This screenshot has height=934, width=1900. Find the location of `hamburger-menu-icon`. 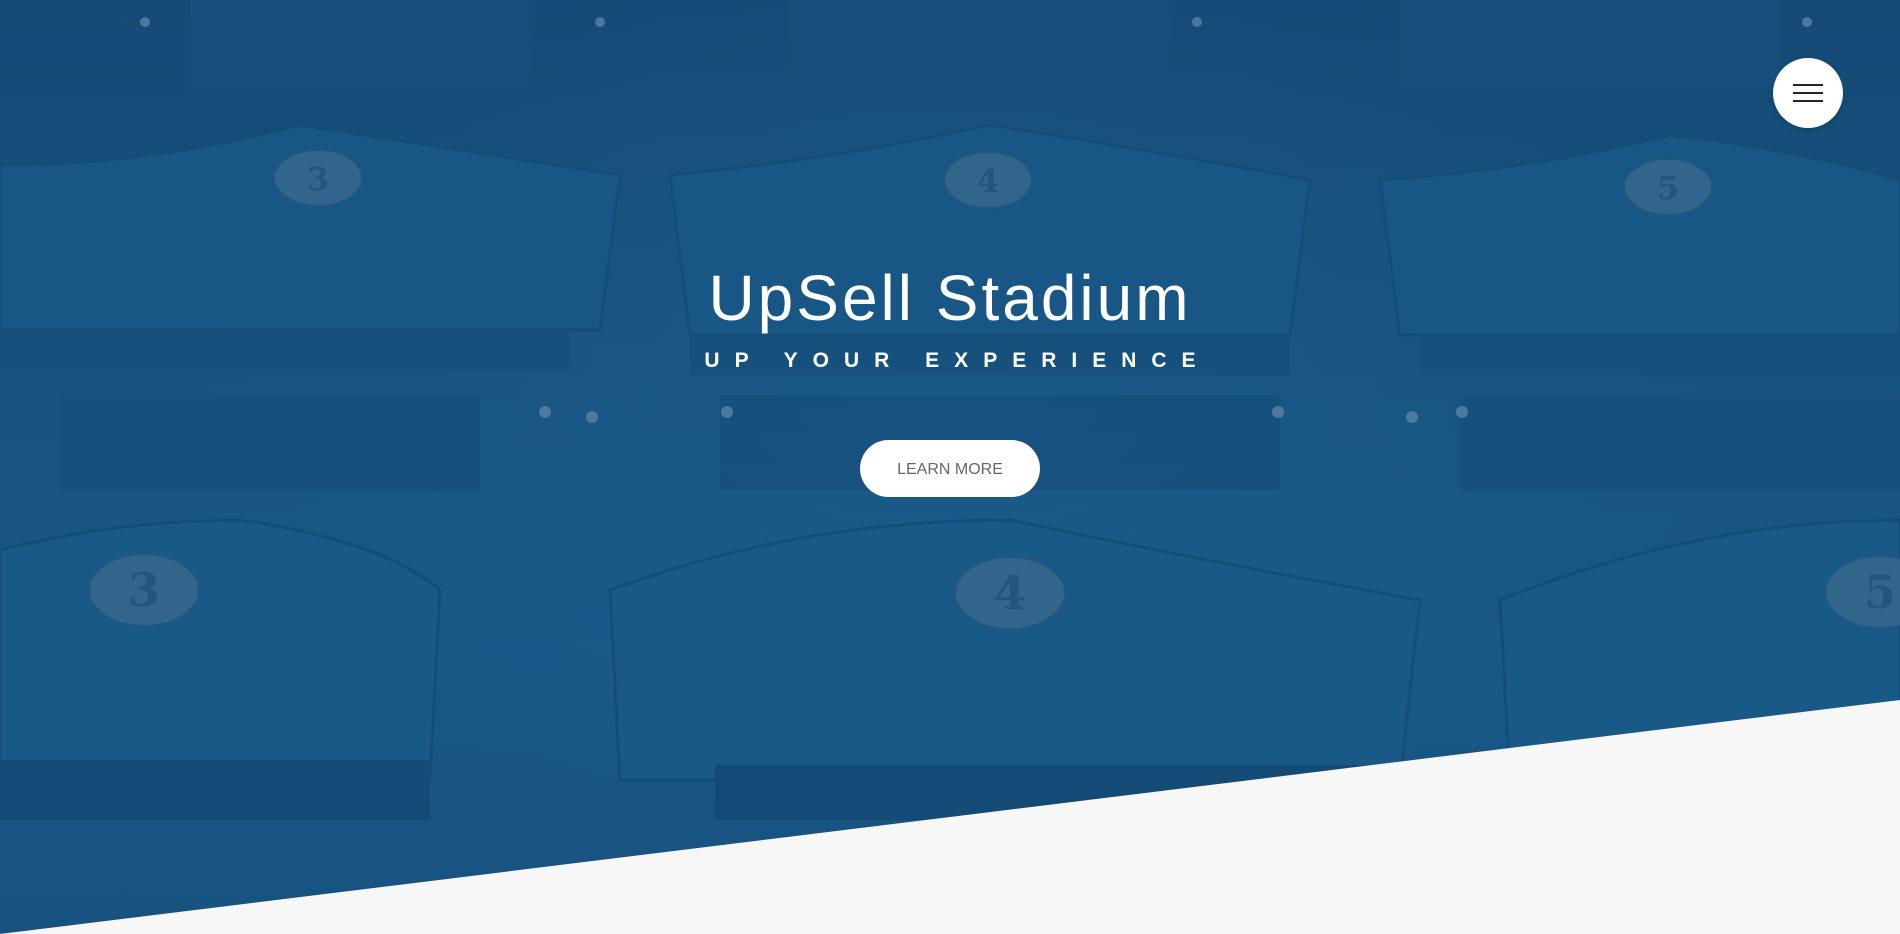

hamburger-menu-icon is located at coordinates (1808, 93).